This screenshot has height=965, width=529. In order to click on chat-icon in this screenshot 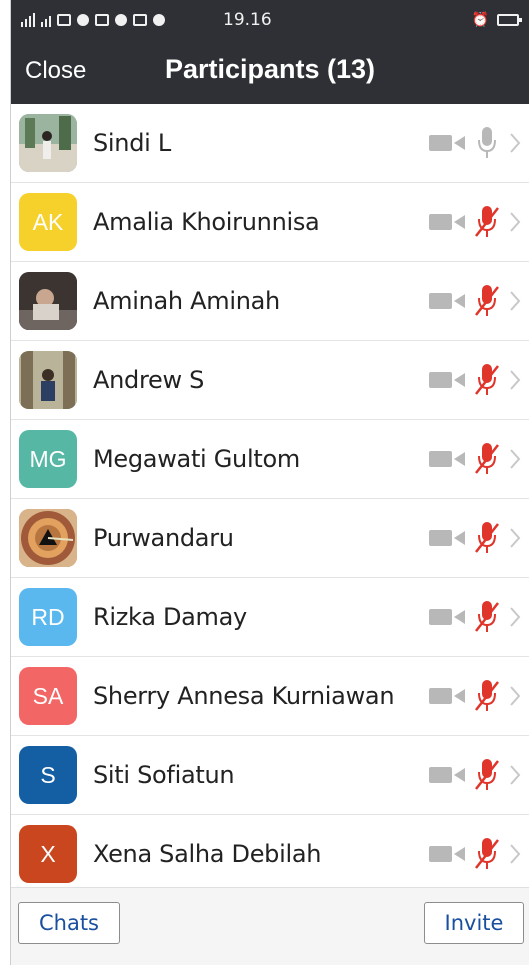, I will do `click(121, 20)`.